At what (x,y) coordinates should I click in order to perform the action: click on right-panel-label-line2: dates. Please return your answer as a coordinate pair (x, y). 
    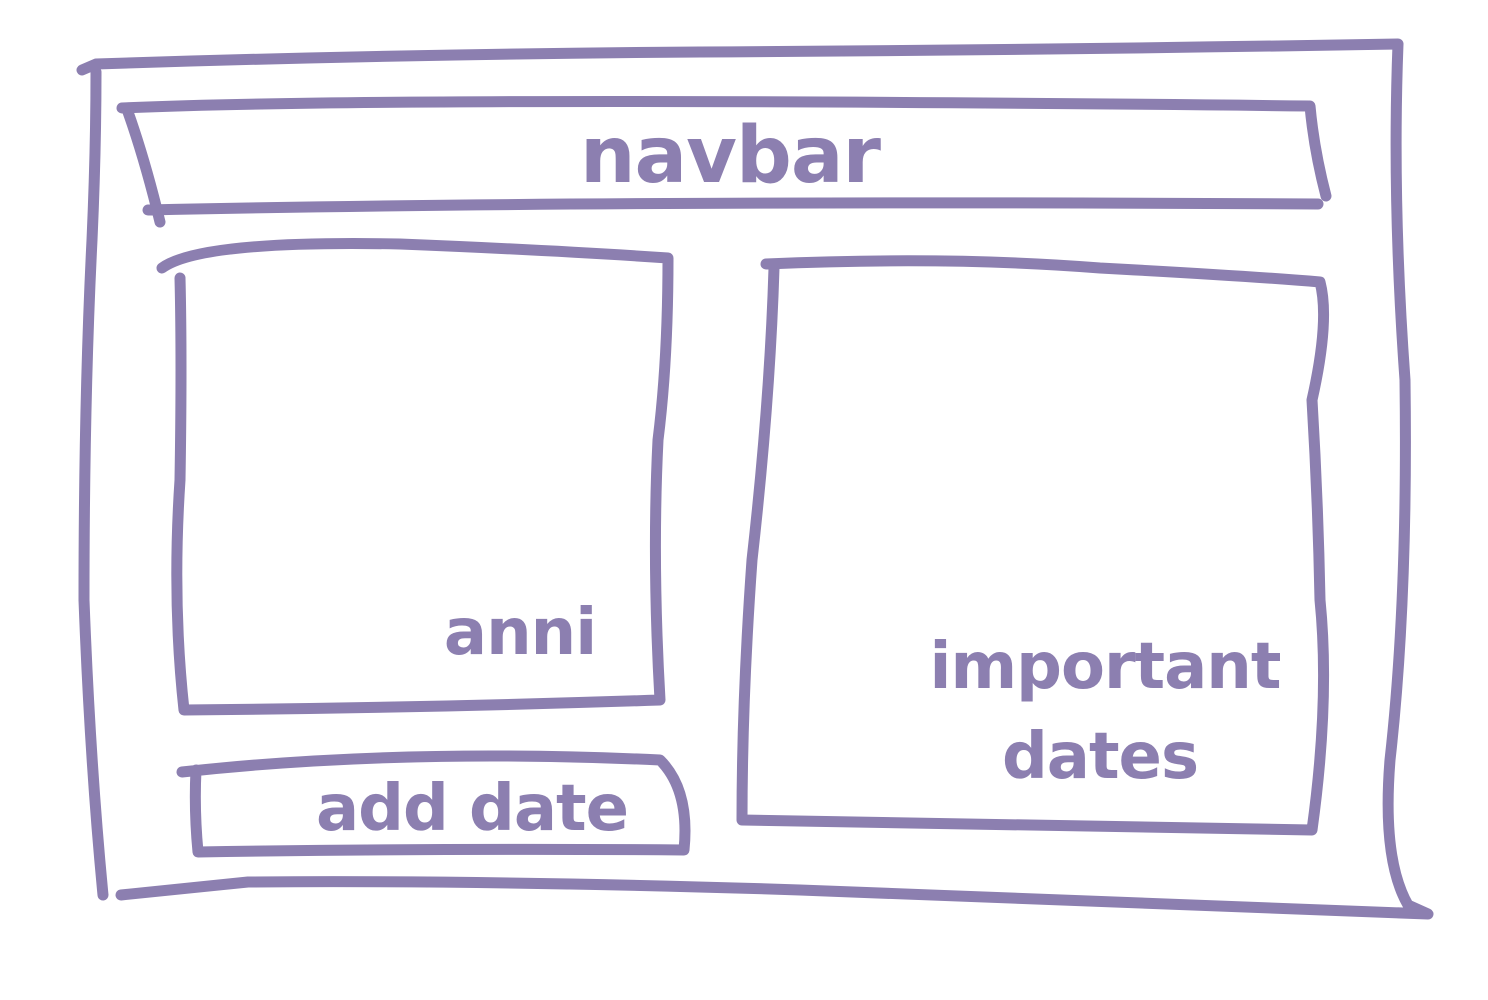
    Looking at the image, I should click on (1100, 757).